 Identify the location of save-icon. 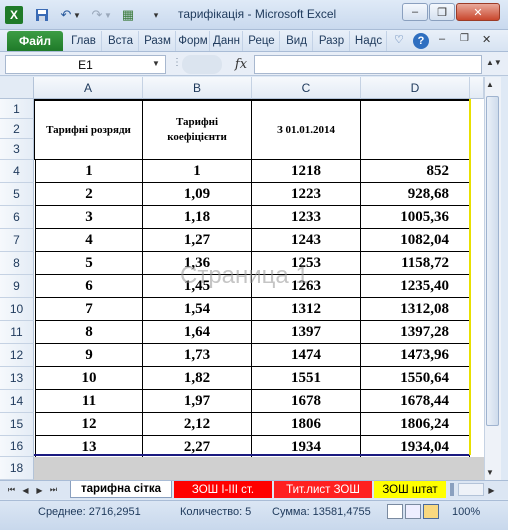
(42, 15).